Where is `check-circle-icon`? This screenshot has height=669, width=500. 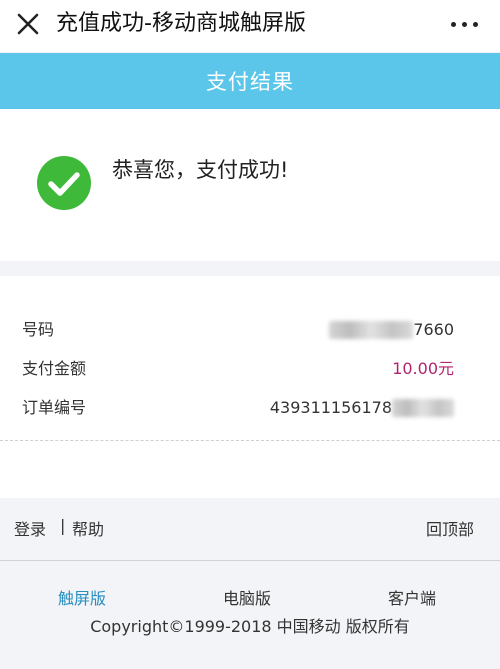
check-circle-icon is located at coordinates (64, 183).